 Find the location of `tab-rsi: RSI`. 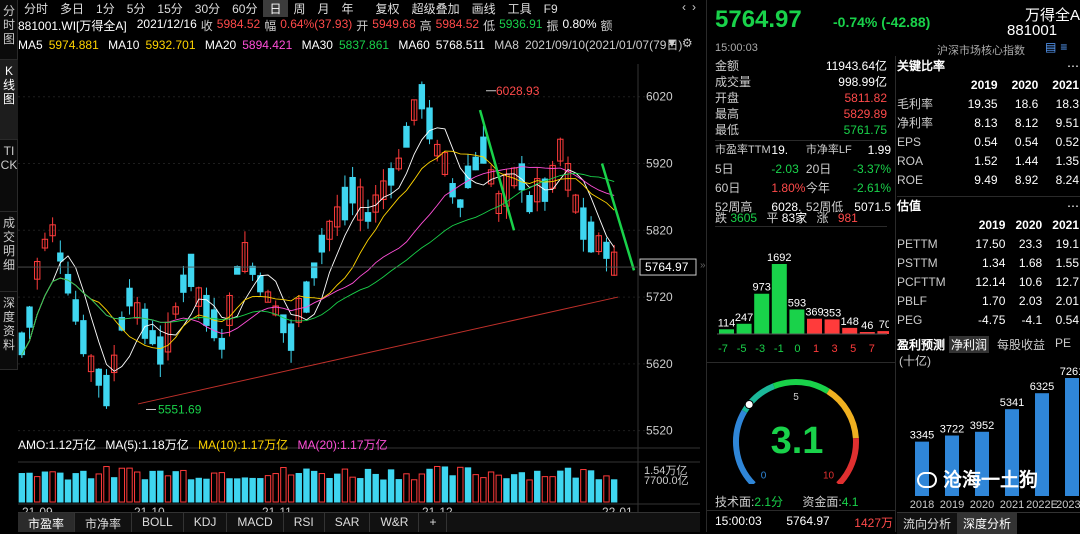

tab-rsi: RSI is located at coordinates (304, 522).